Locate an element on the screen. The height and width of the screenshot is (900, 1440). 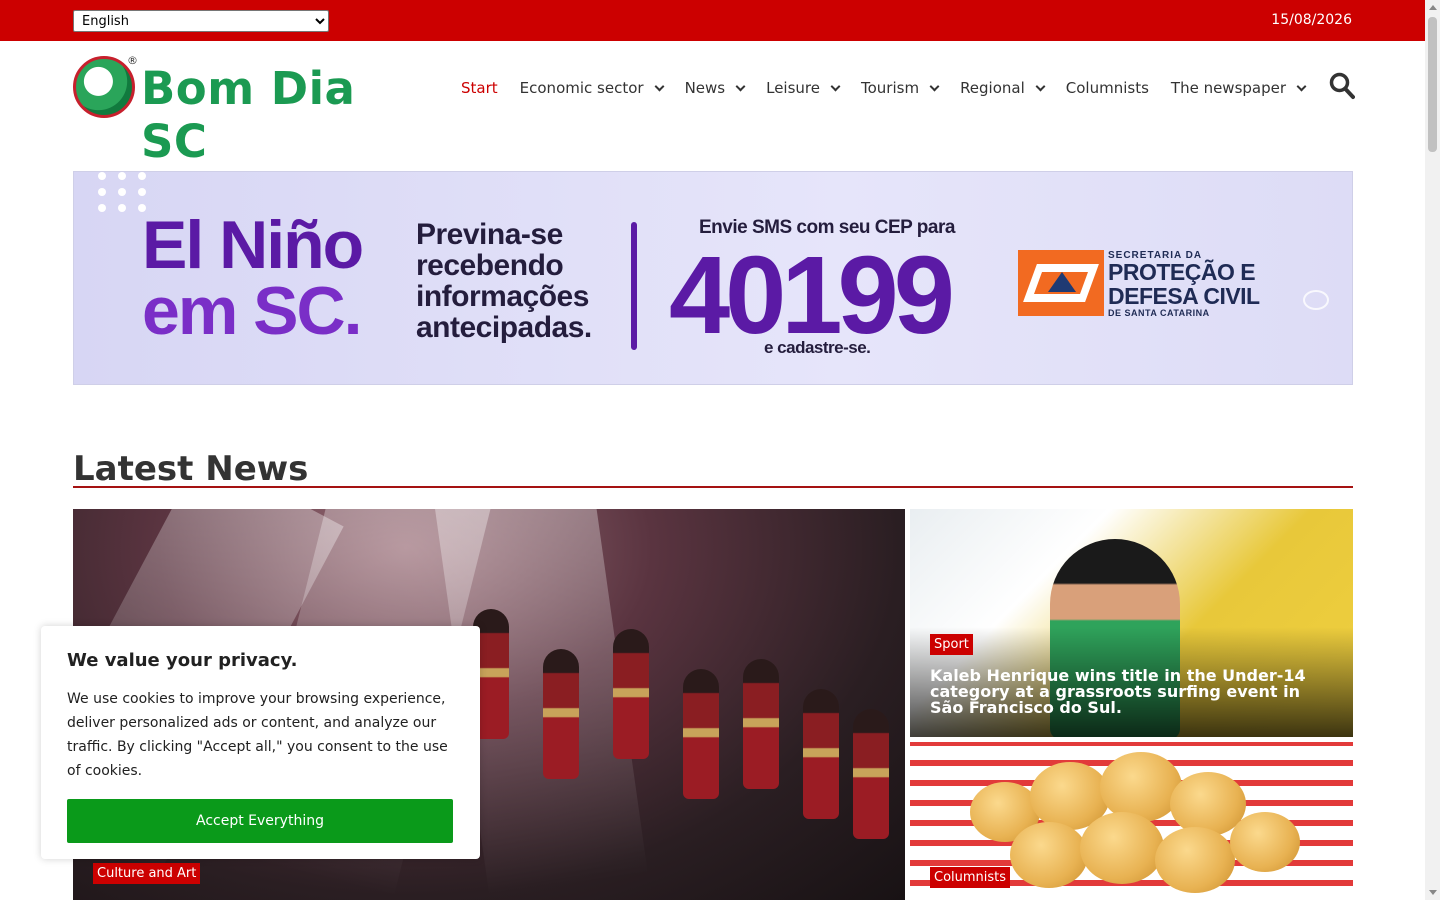
nav-item-the-newspaper: The newspaper is located at coordinates (1238, 88).